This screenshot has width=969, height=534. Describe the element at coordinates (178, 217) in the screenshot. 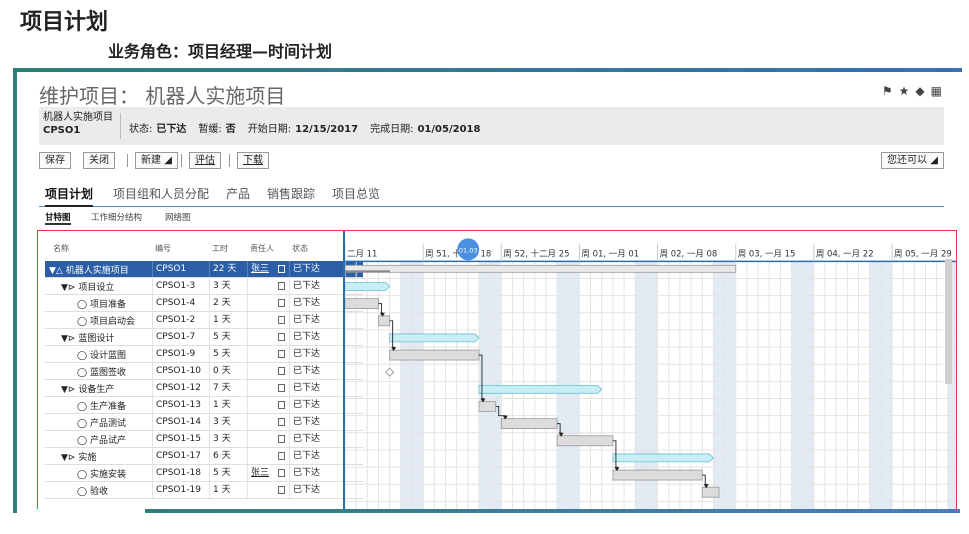

I see `subtab-network: 网络图` at that location.